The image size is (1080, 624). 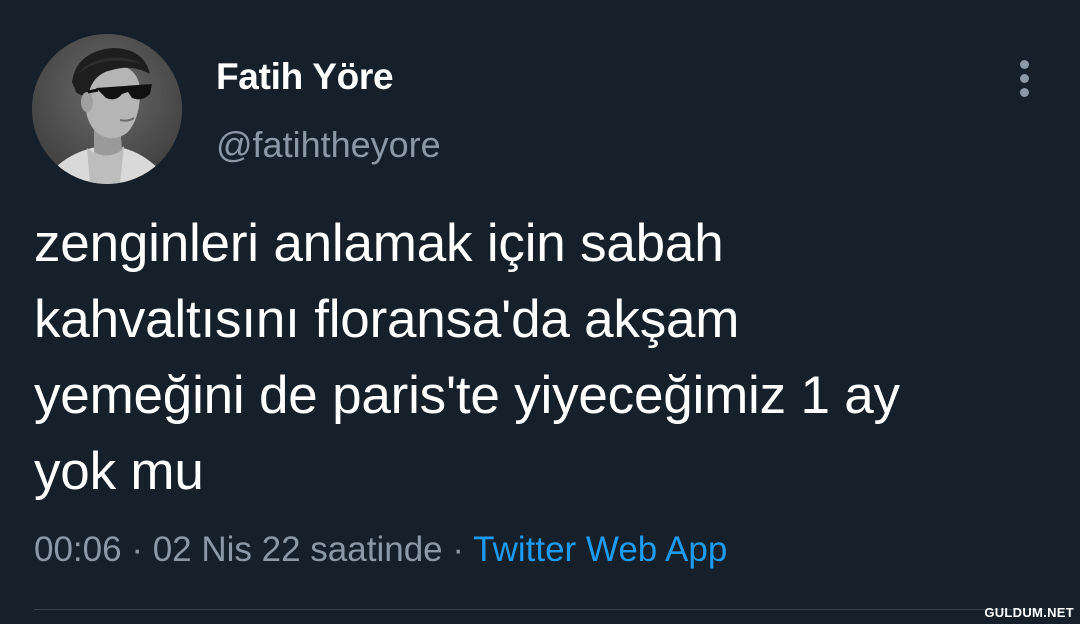 What do you see at coordinates (540, 609) in the screenshot?
I see `divider` at bounding box center [540, 609].